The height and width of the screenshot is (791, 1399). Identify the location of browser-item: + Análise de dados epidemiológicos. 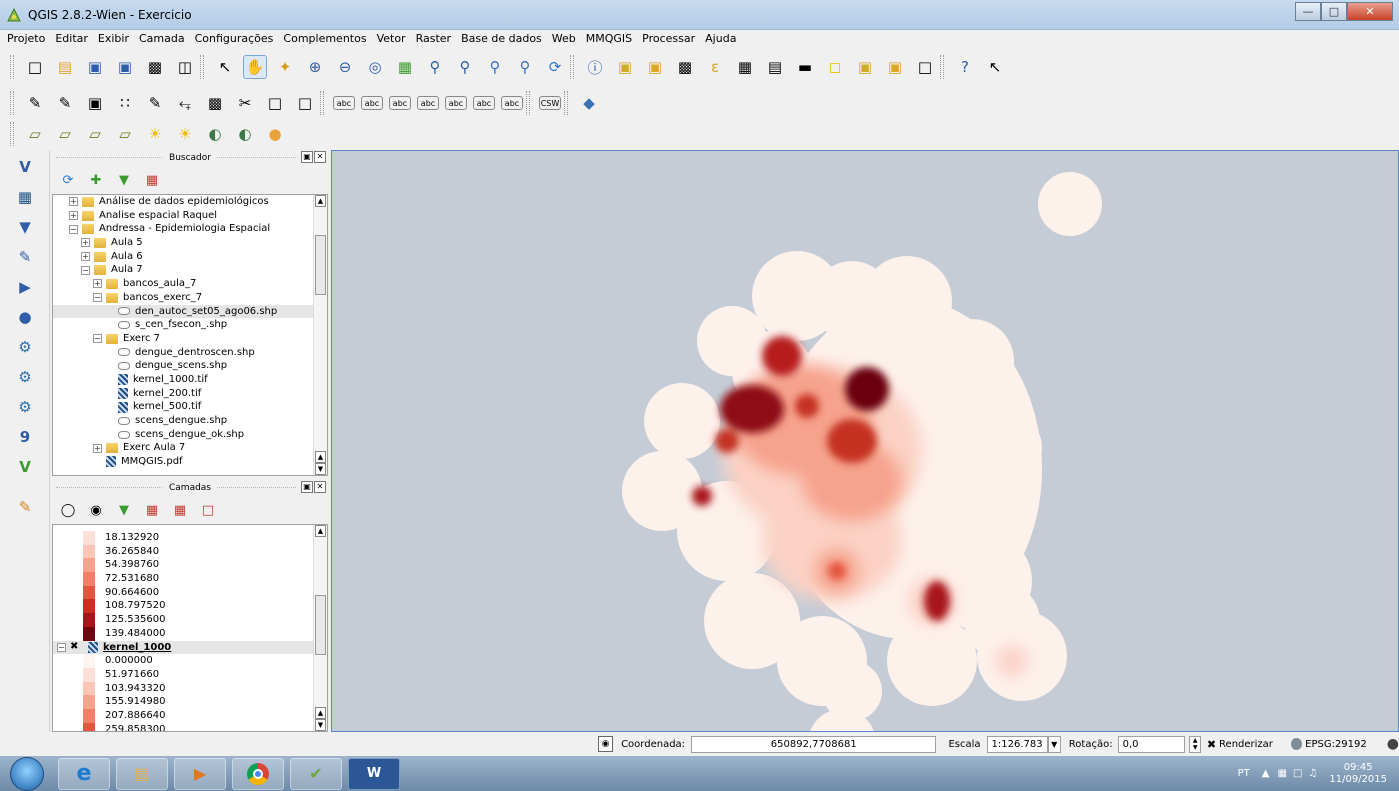
(190, 202).